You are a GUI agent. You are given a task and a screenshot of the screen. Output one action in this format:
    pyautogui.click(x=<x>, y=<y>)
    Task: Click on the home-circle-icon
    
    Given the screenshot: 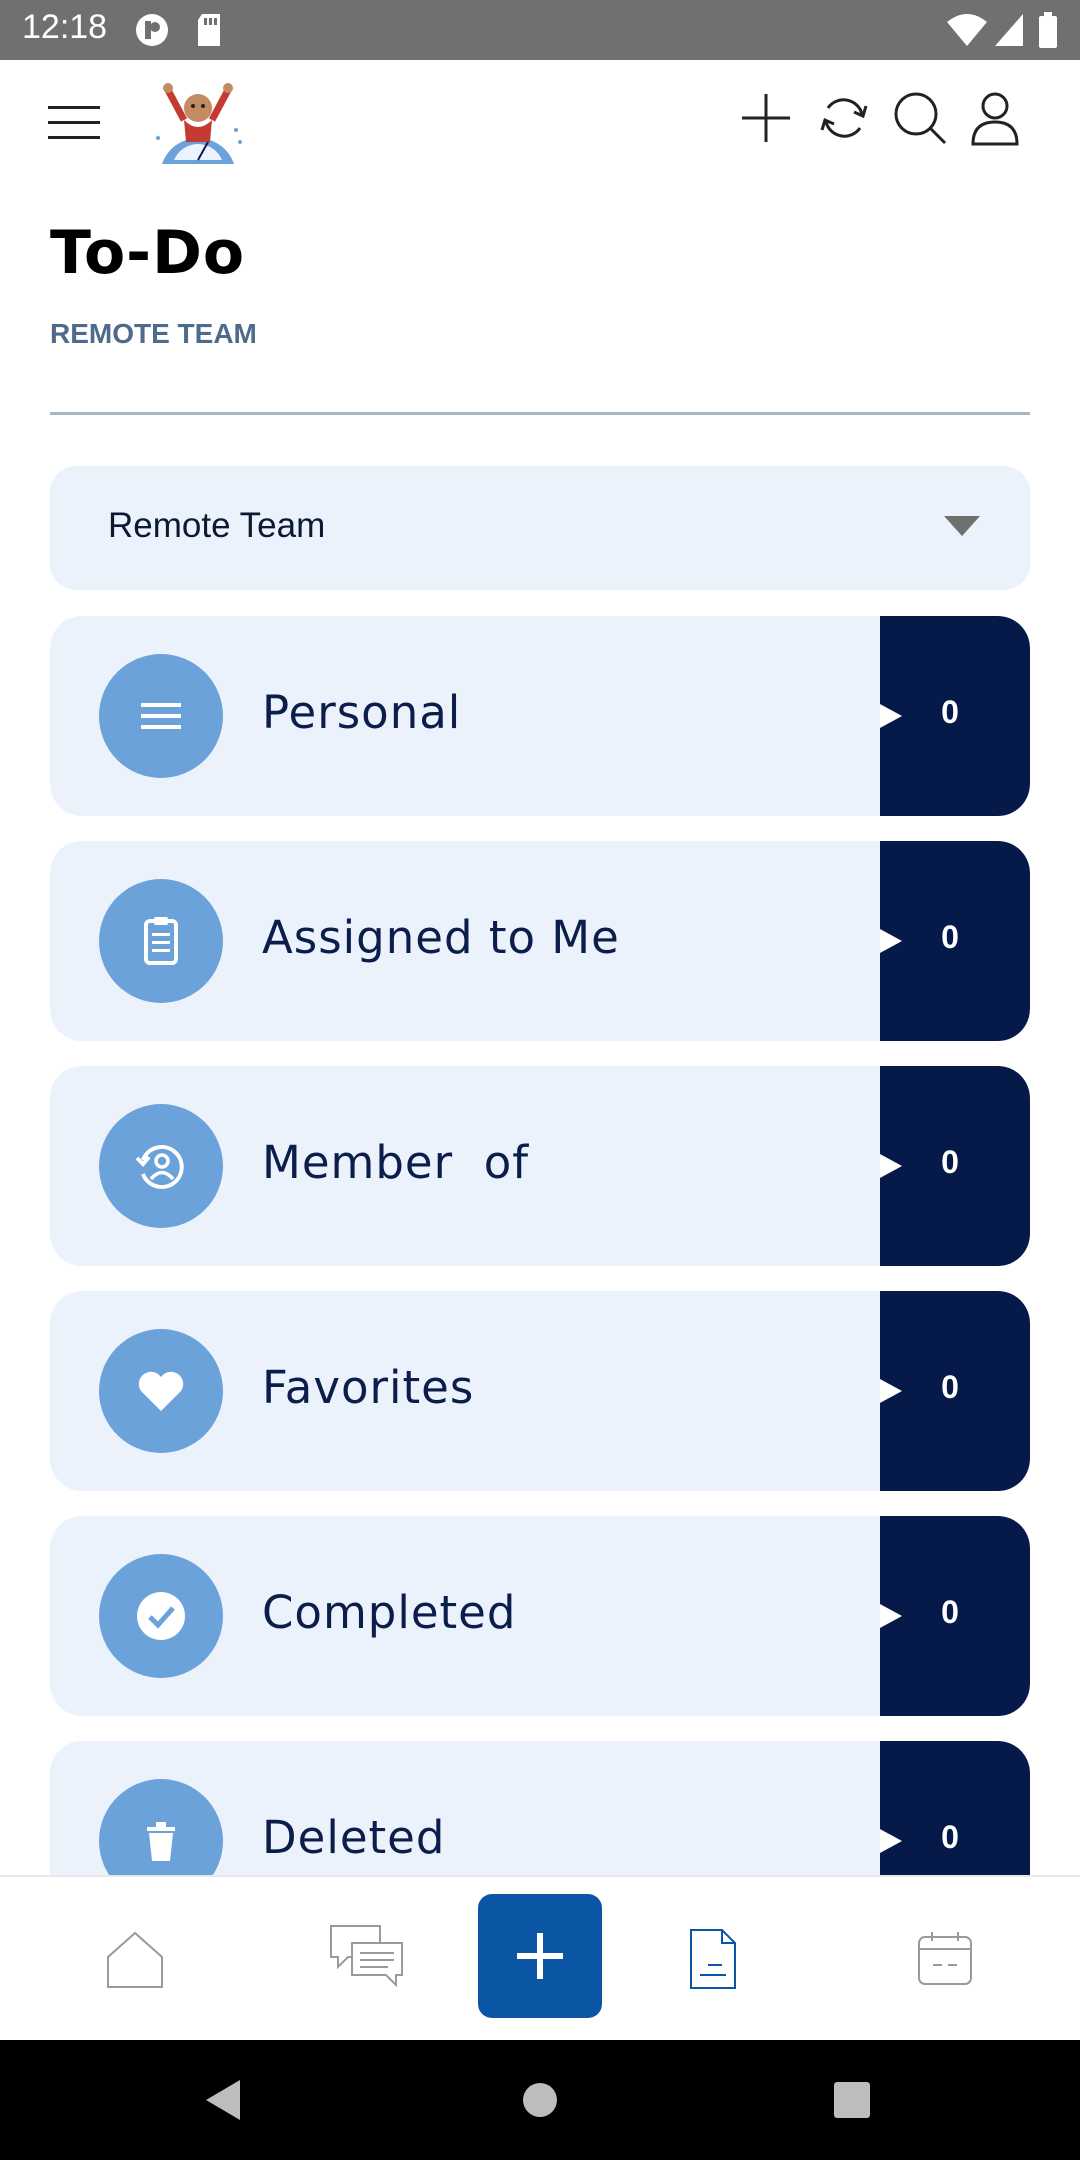 What is the action you would take?
    pyautogui.click(x=540, y=2100)
    